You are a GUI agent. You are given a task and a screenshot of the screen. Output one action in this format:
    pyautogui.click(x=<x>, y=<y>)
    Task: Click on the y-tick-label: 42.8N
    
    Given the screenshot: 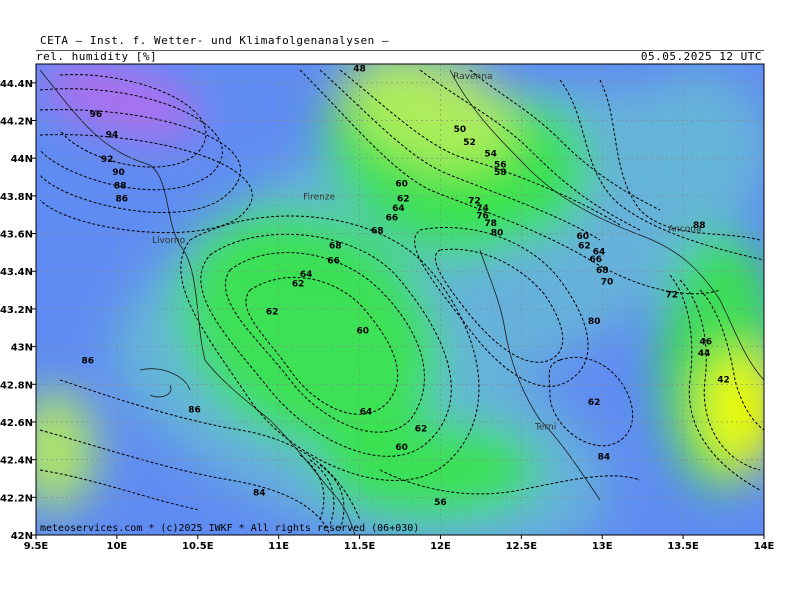 What is the action you would take?
    pyautogui.click(x=16, y=385)
    